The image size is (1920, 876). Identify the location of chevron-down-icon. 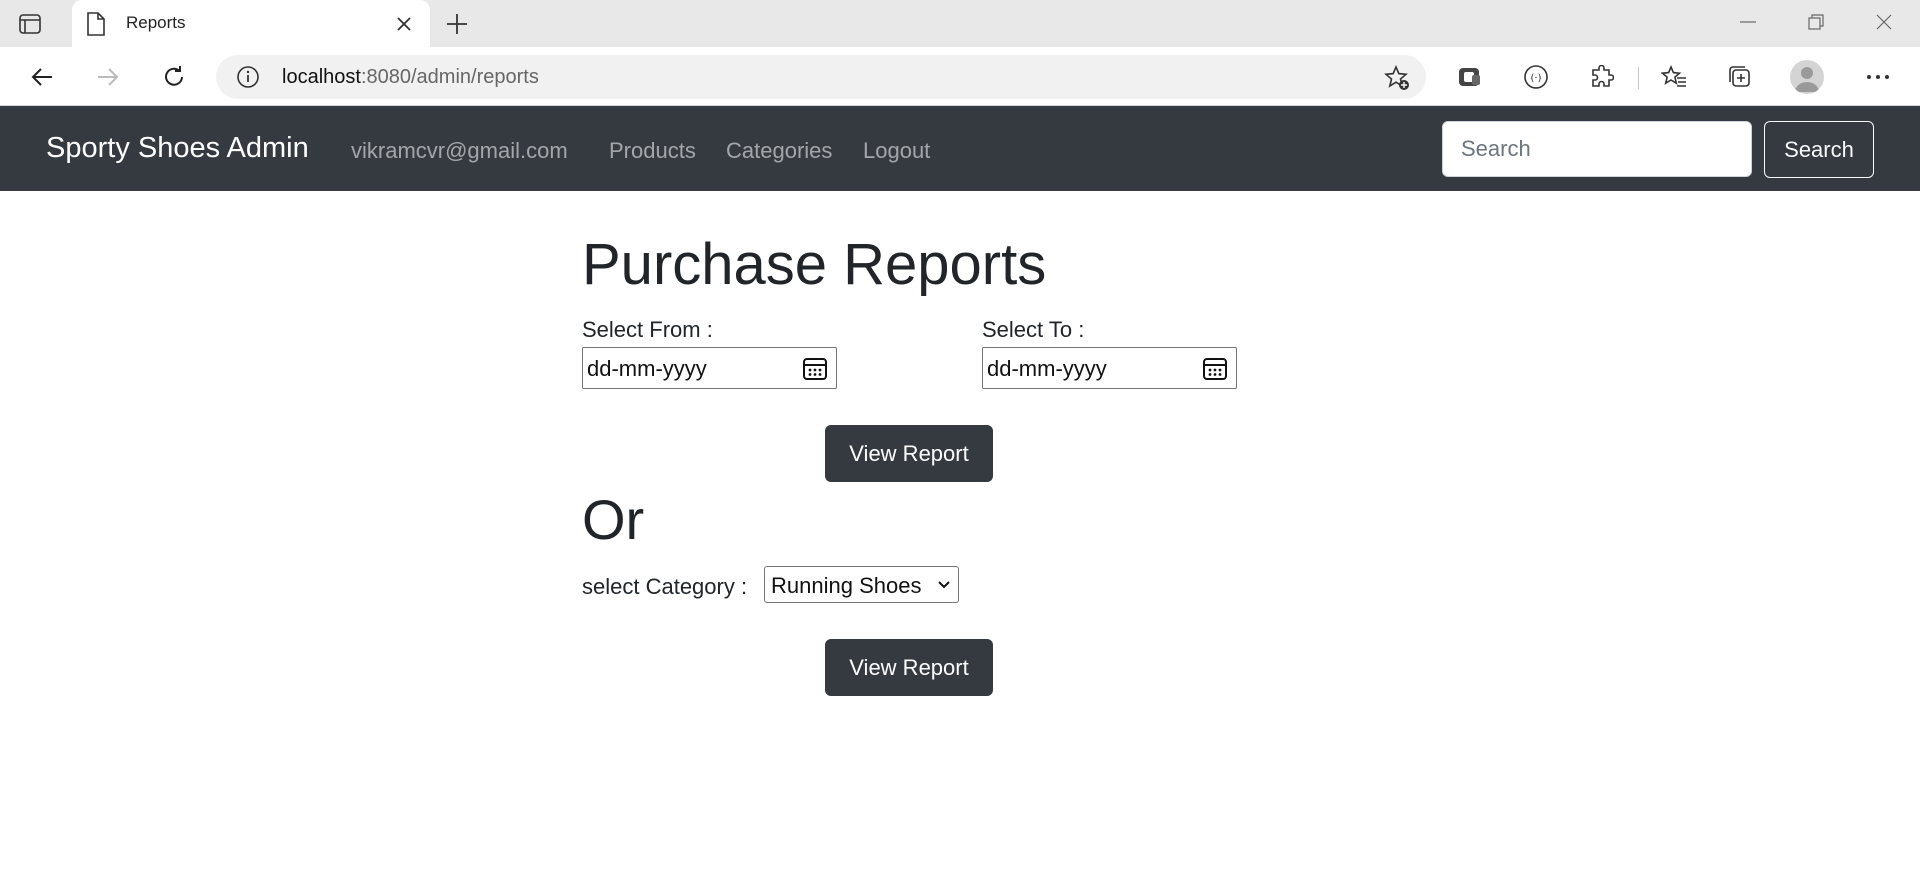
(944, 585).